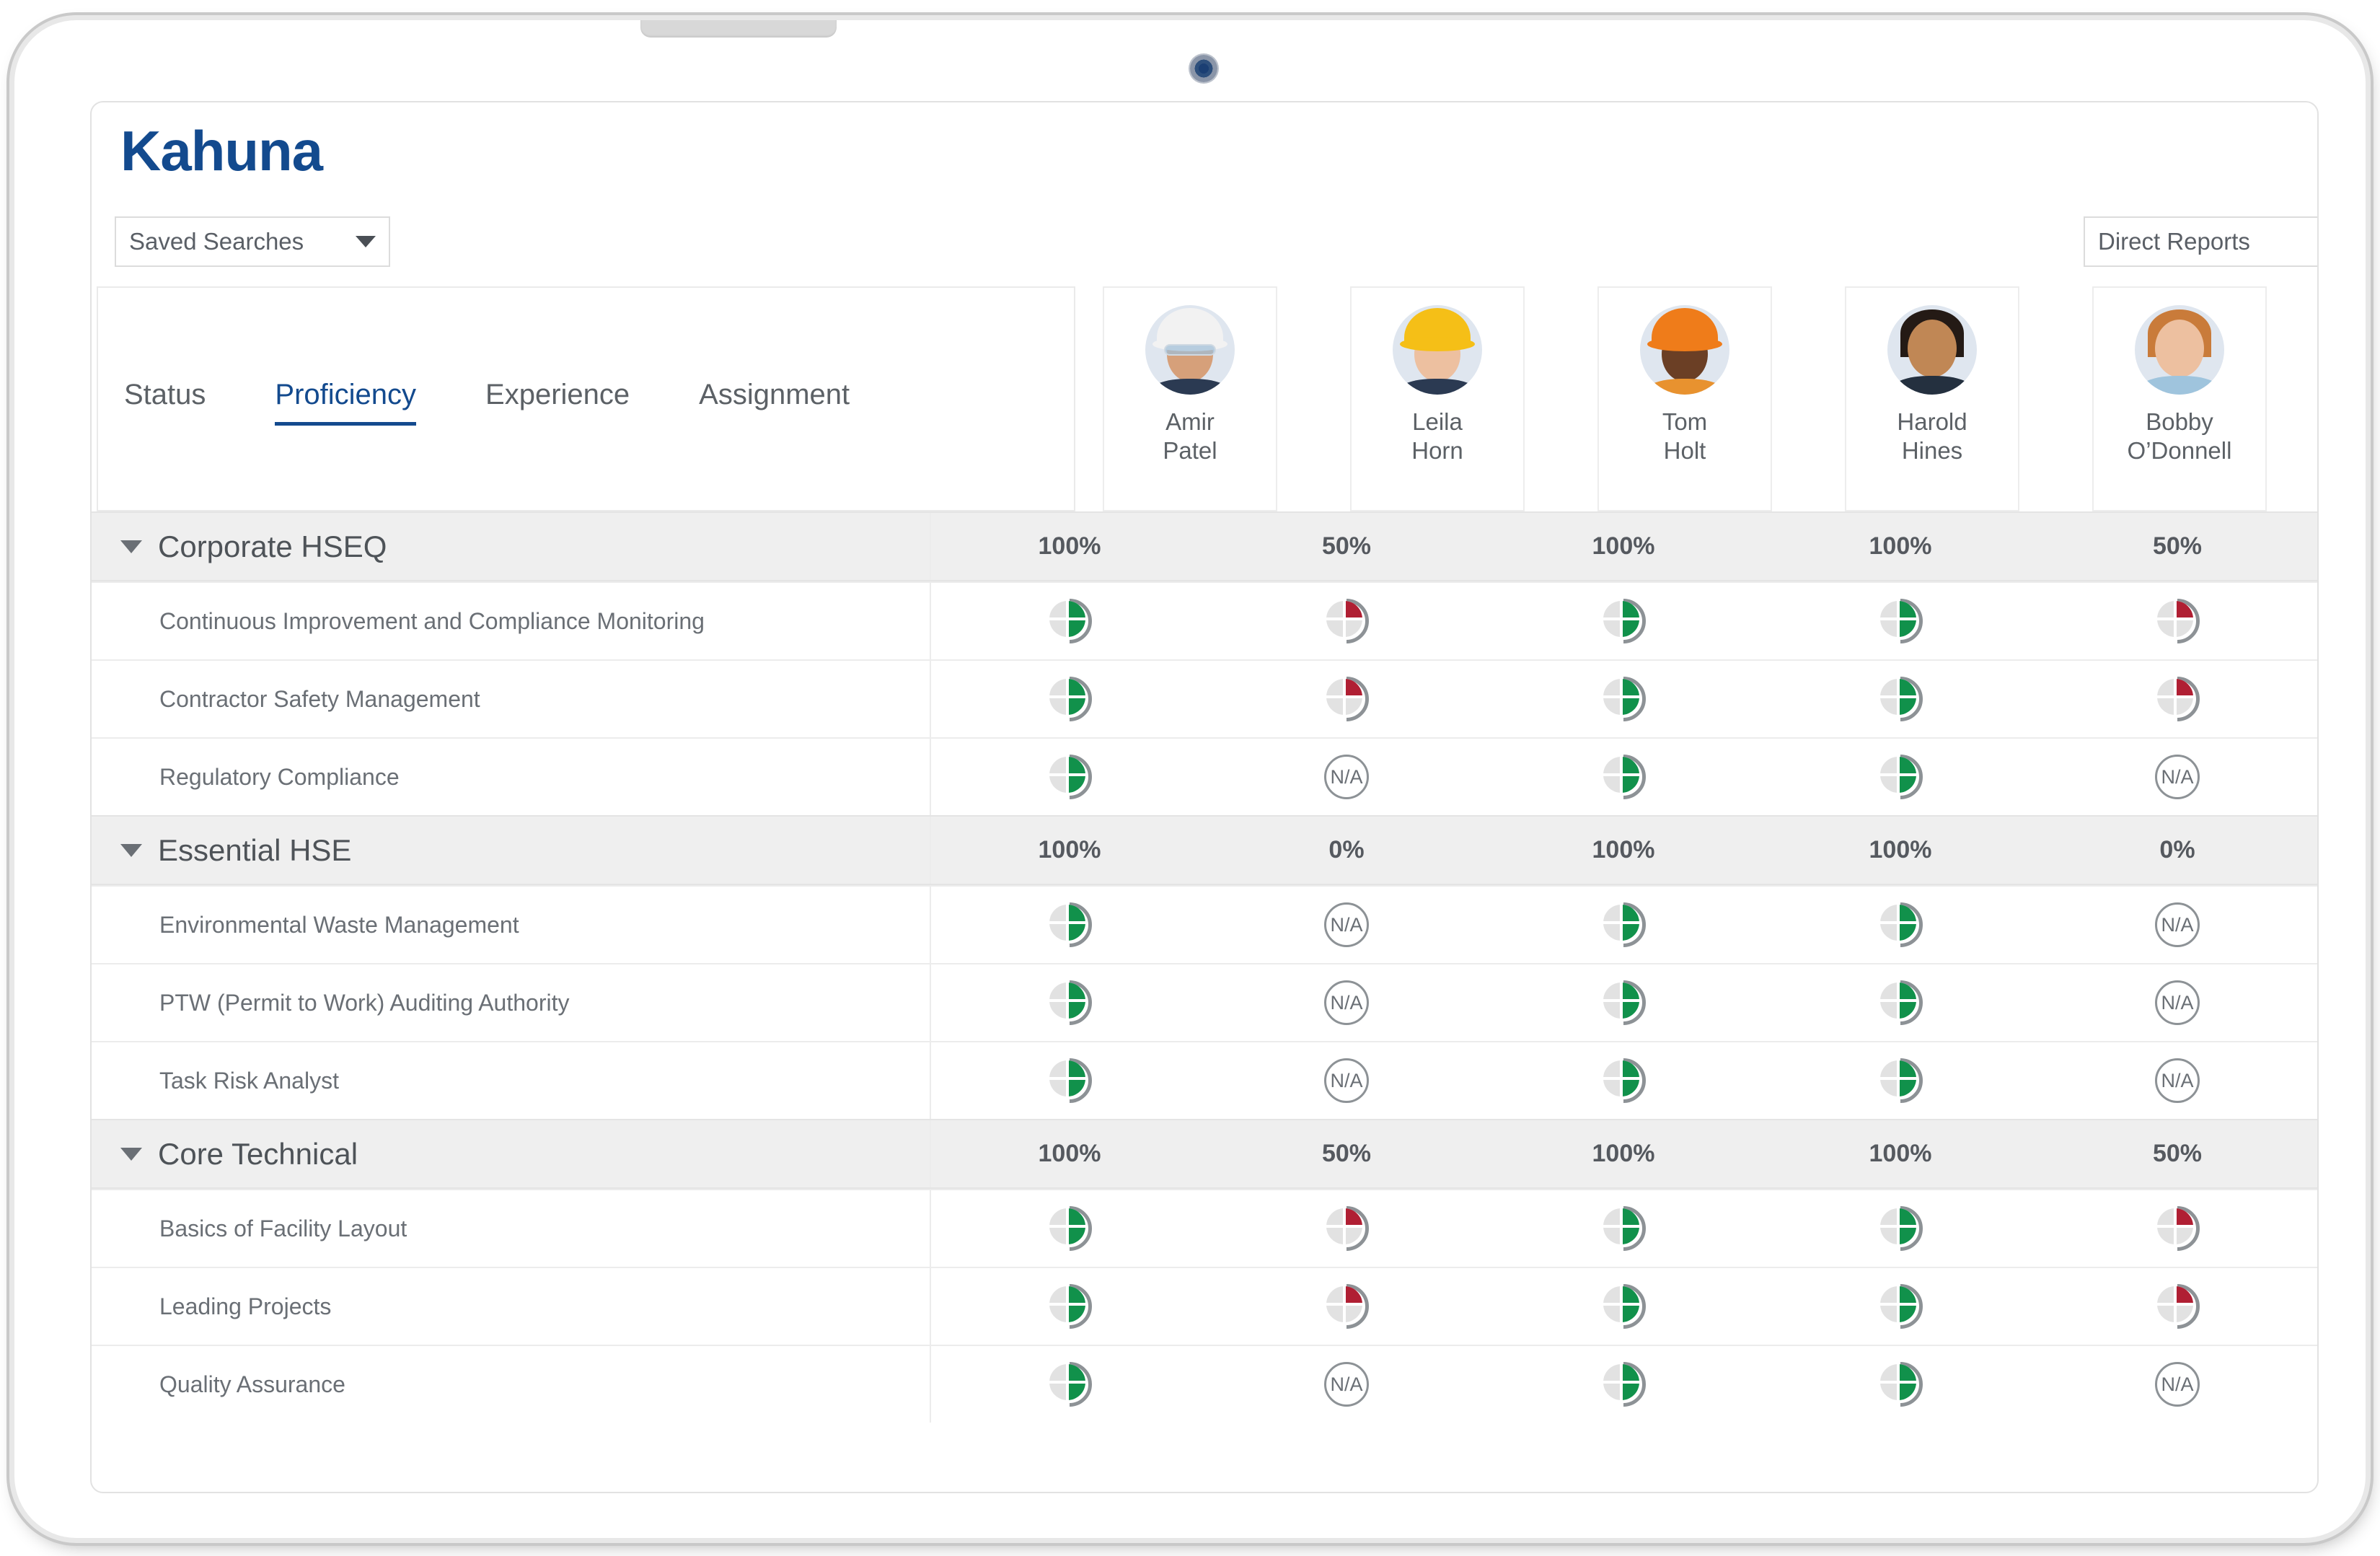  What do you see at coordinates (774, 399) in the screenshot?
I see `tab-assignment: Assignment` at bounding box center [774, 399].